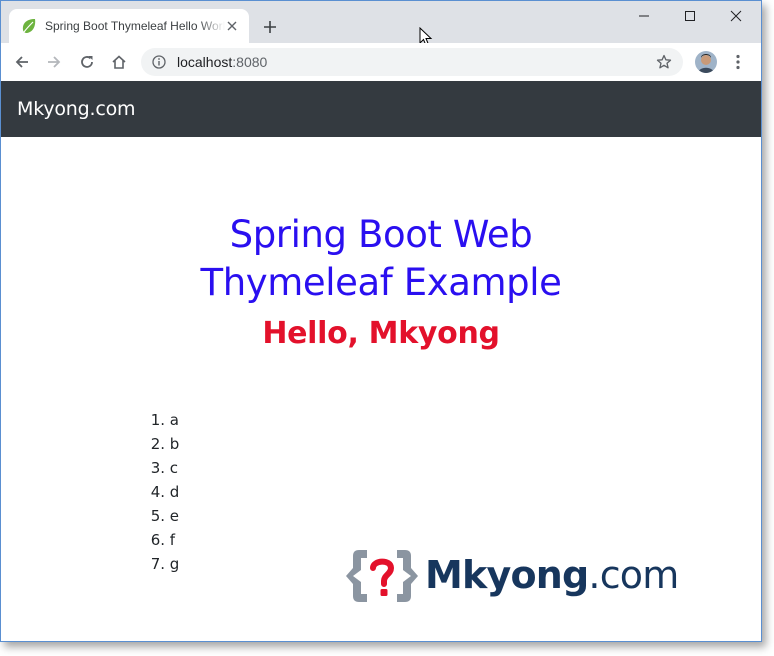 This screenshot has height=656, width=774. Describe the element at coordinates (165, 492) in the screenshot. I see `list-item: 4. d` at that location.